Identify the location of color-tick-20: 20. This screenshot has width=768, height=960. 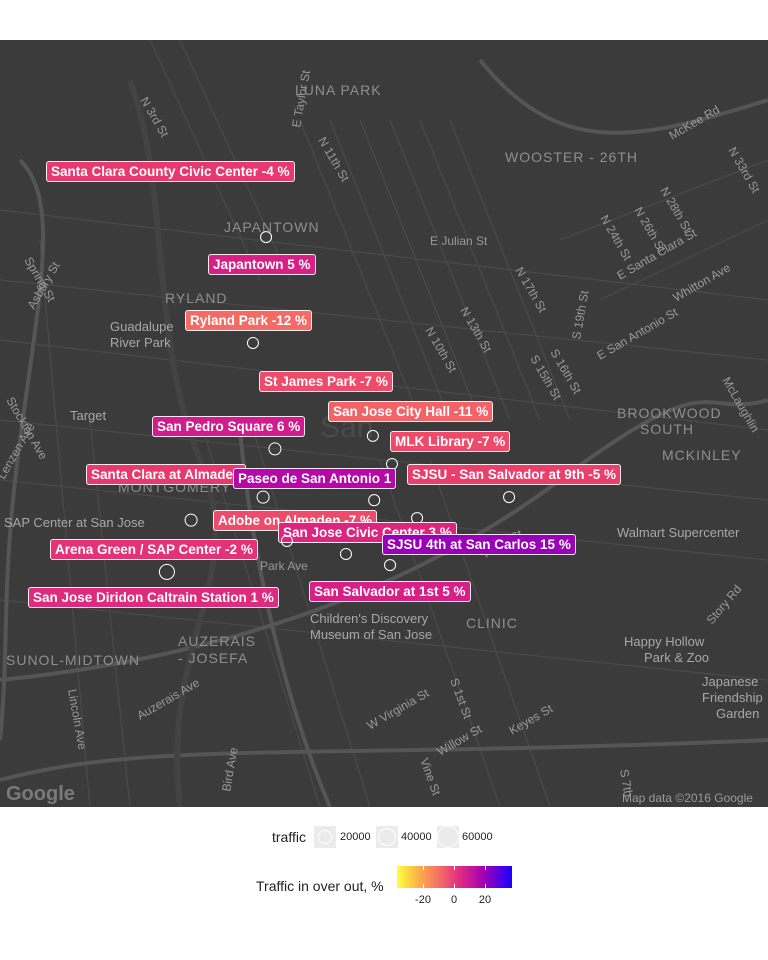
(485, 900).